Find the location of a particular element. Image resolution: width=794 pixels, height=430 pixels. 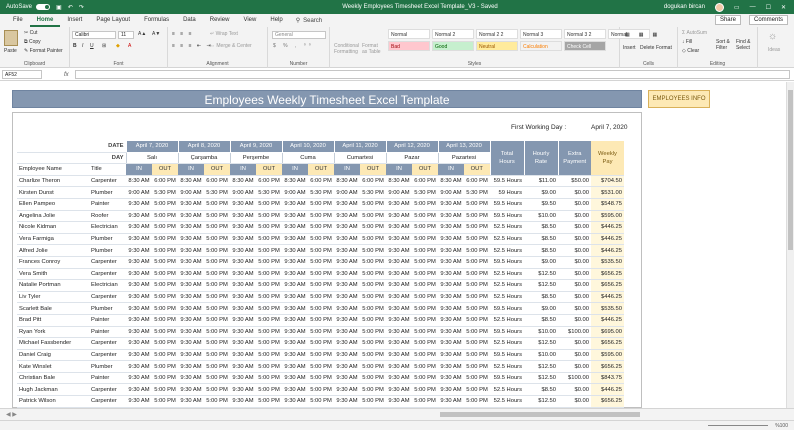

sheet-nav-arrows: ◀ ▶ is located at coordinates (8, 414).